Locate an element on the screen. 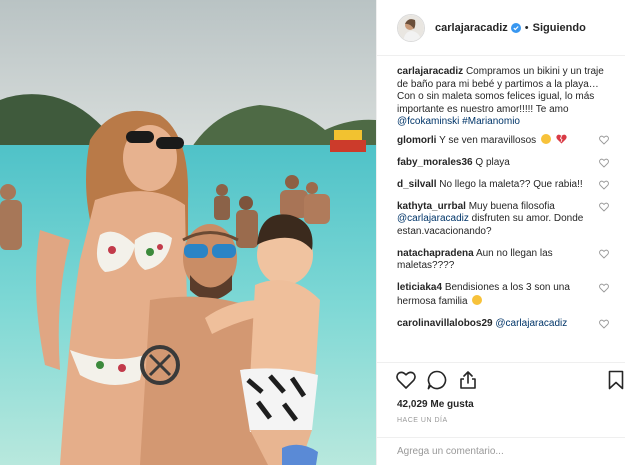 Image resolution: width=625 pixels, height=465 pixels. post-actions: 42,029 Me gusta HACE UN DÍA is located at coordinates (501, 398).